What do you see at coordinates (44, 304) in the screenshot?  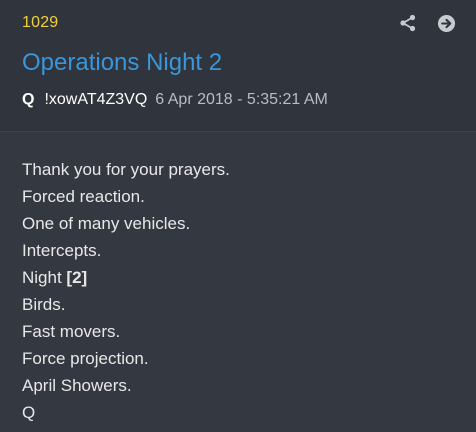 I see `body-line: Birds.` at bounding box center [44, 304].